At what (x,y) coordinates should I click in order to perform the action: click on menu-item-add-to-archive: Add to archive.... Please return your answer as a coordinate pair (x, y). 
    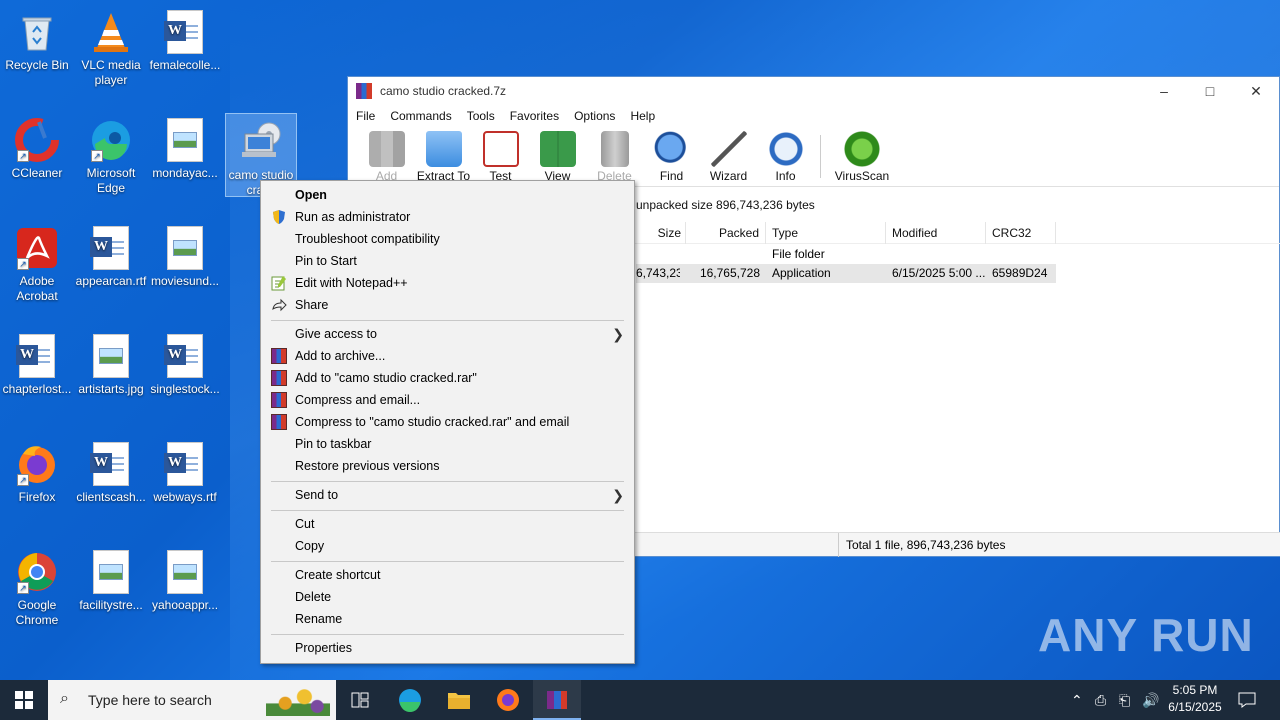
    Looking at the image, I should click on (447, 356).